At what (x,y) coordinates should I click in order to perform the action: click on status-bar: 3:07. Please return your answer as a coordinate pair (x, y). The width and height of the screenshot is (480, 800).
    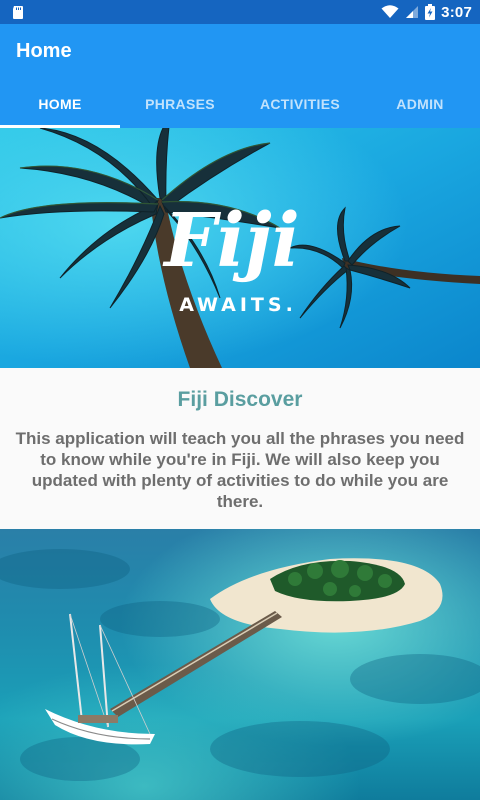
    Looking at the image, I should click on (240, 12).